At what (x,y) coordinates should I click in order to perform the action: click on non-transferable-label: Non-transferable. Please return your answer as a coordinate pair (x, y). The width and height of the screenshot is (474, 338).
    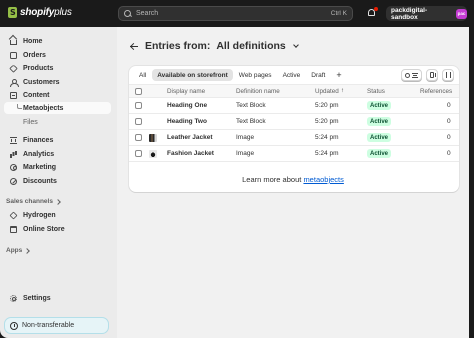
    Looking at the image, I should click on (48, 325).